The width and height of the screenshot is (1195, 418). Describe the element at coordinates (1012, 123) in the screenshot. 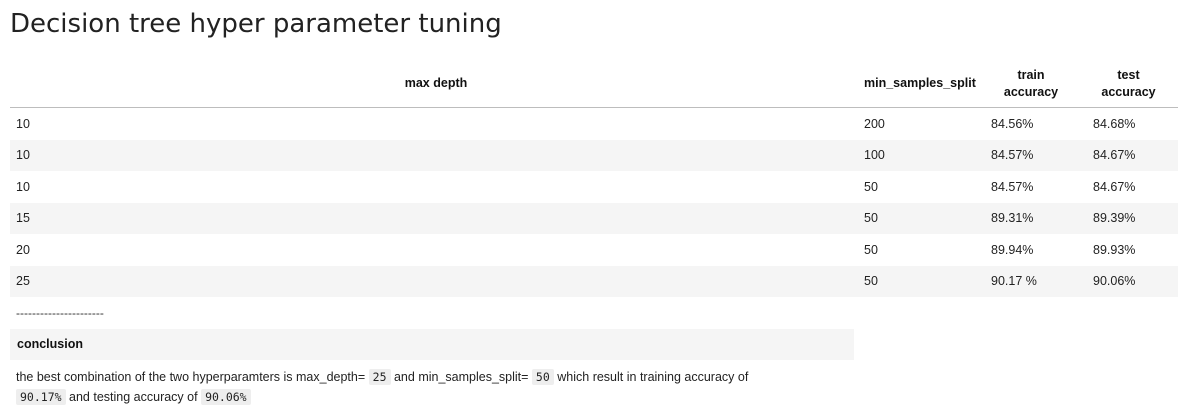

I see `cell-train-accuracy: 84.56%` at that location.